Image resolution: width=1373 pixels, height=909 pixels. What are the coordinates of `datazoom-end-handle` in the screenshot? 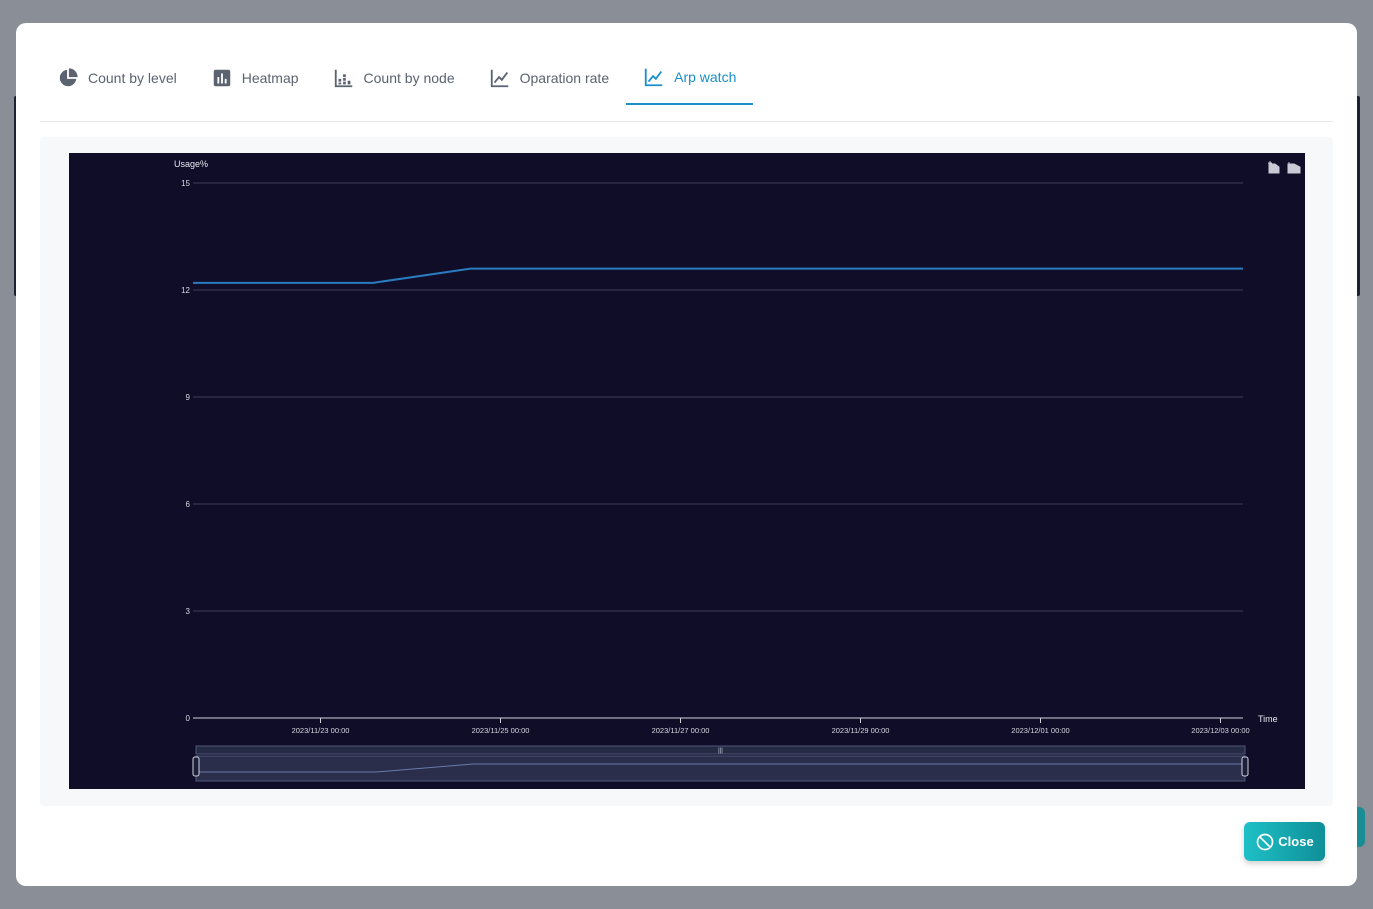 It's located at (1245, 766).